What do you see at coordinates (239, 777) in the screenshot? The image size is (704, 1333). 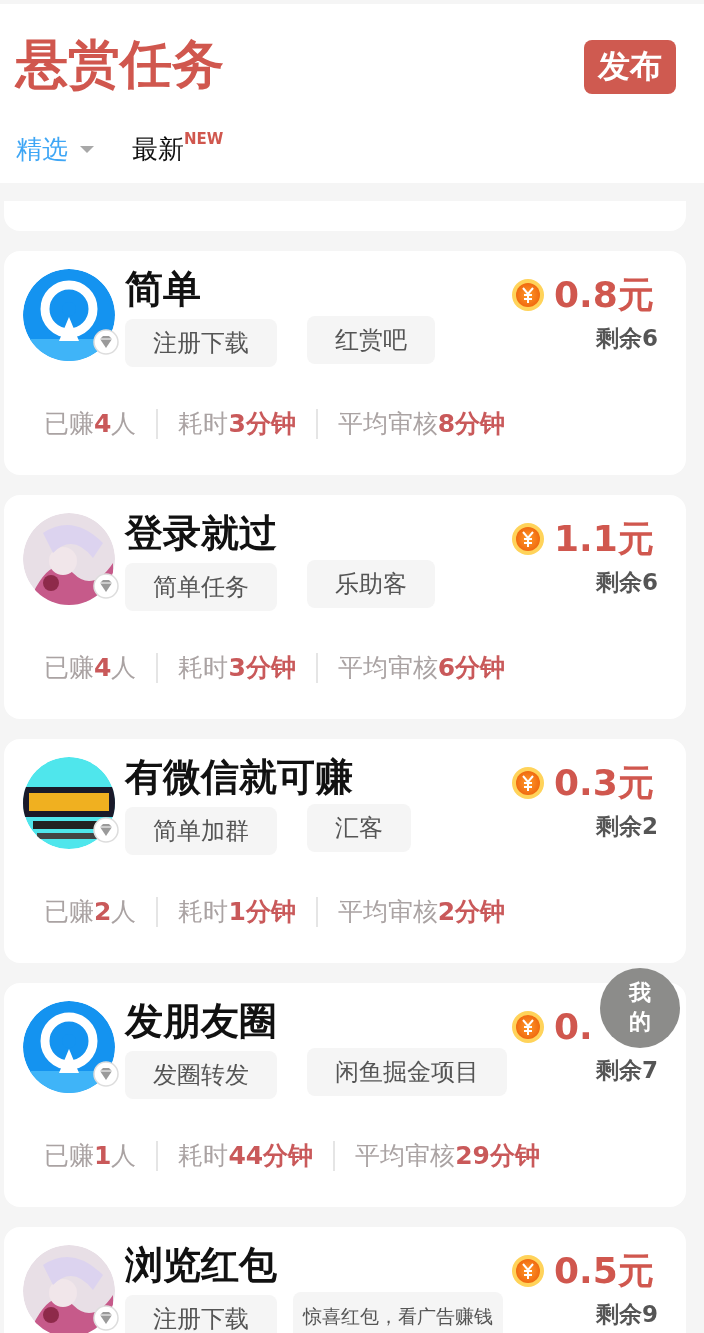 I see `task-title: 有微信就可赚` at bounding box center [239, 777].